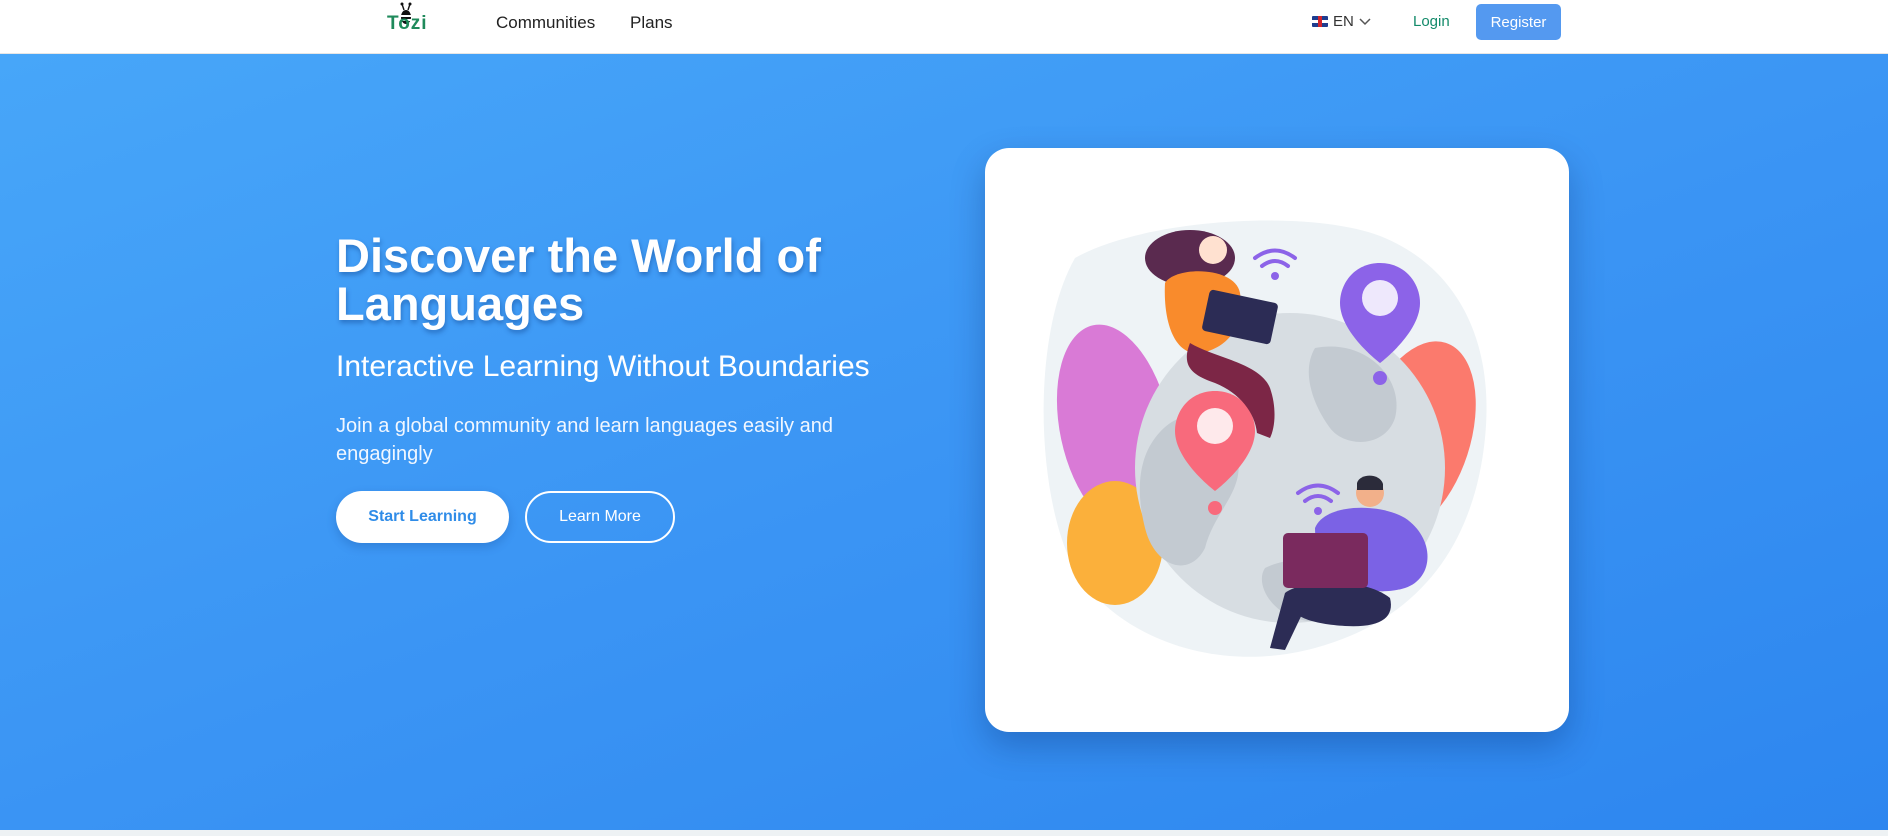  I want to click on language-selector: EN, so click(1341, 21).